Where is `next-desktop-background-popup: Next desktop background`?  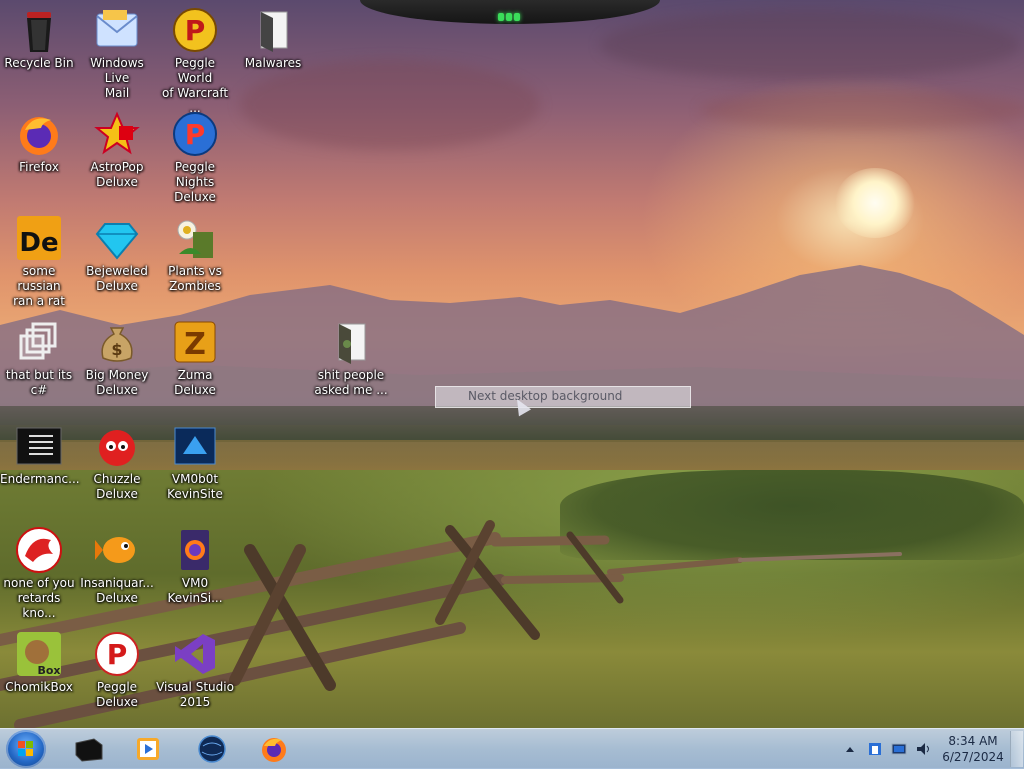 next-desktop-background-popup: Next desktop background is located at coordinates (563, 397).